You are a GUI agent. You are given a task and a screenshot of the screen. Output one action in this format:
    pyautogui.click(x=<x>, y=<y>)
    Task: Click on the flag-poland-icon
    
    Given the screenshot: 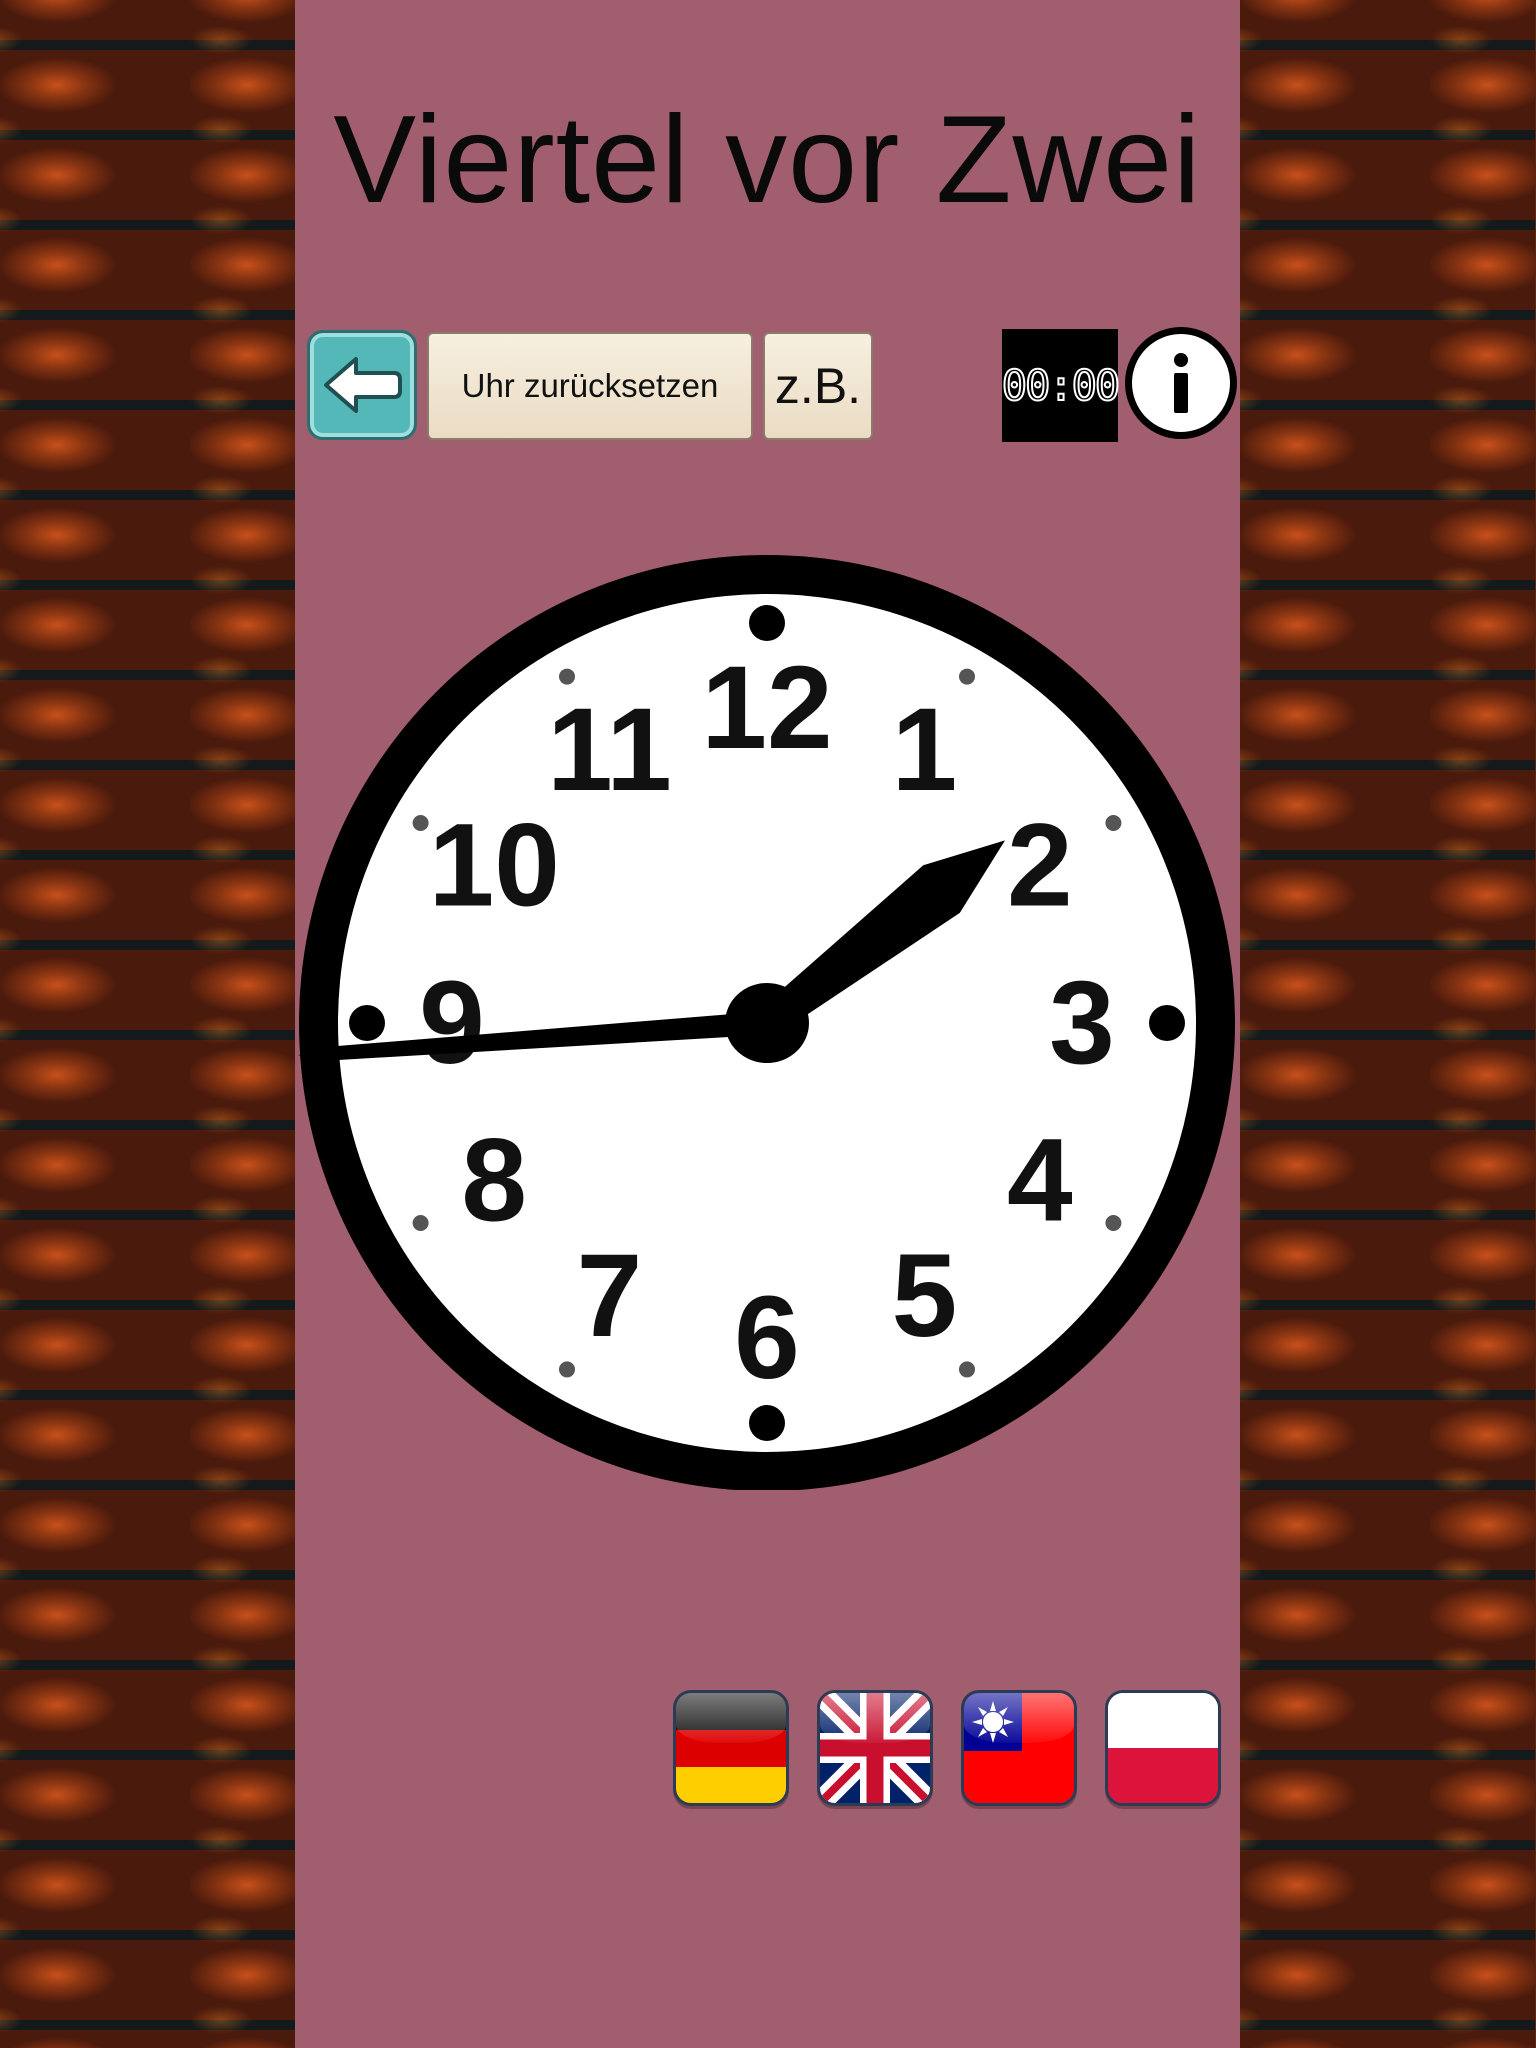 What is the action you would take?
    pyautogui.click(x=1163, y=1748)
    